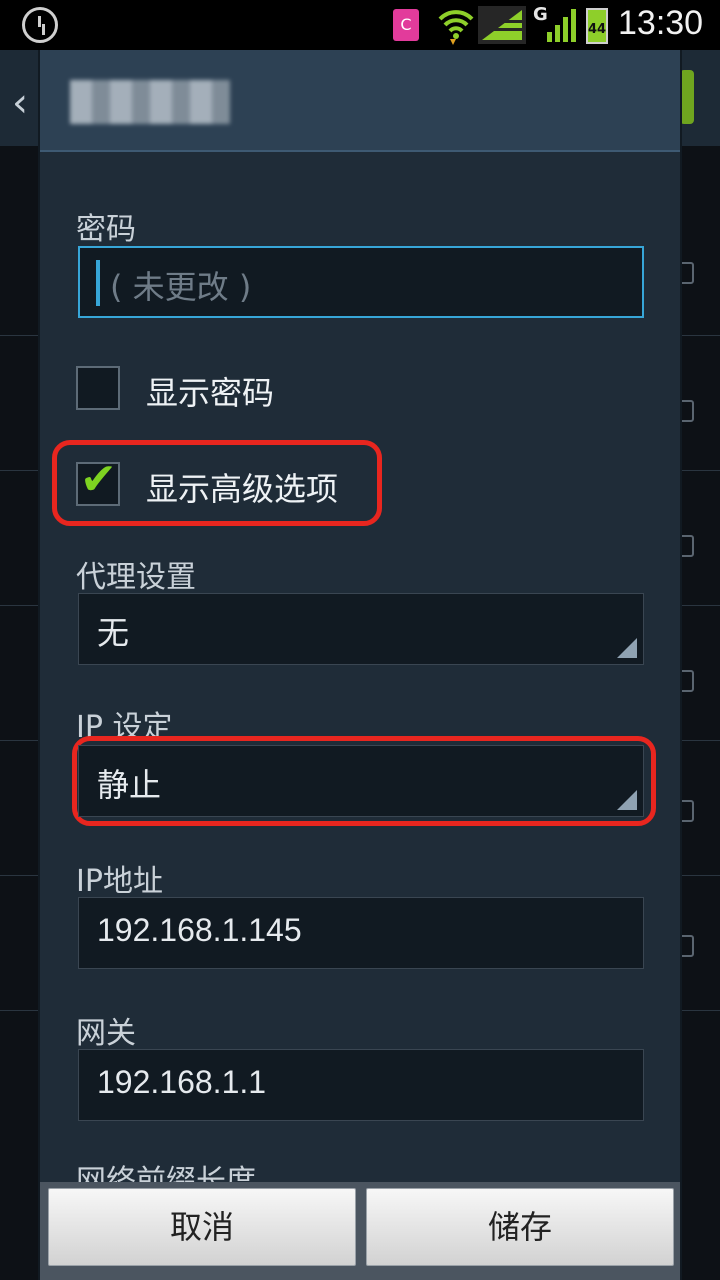 The height and width of the screenshot is (1280, 720). What do you see at coordinates (406, 25) in the screenshot?
I see `sim-icon: C` at bounding box center [406, 25].